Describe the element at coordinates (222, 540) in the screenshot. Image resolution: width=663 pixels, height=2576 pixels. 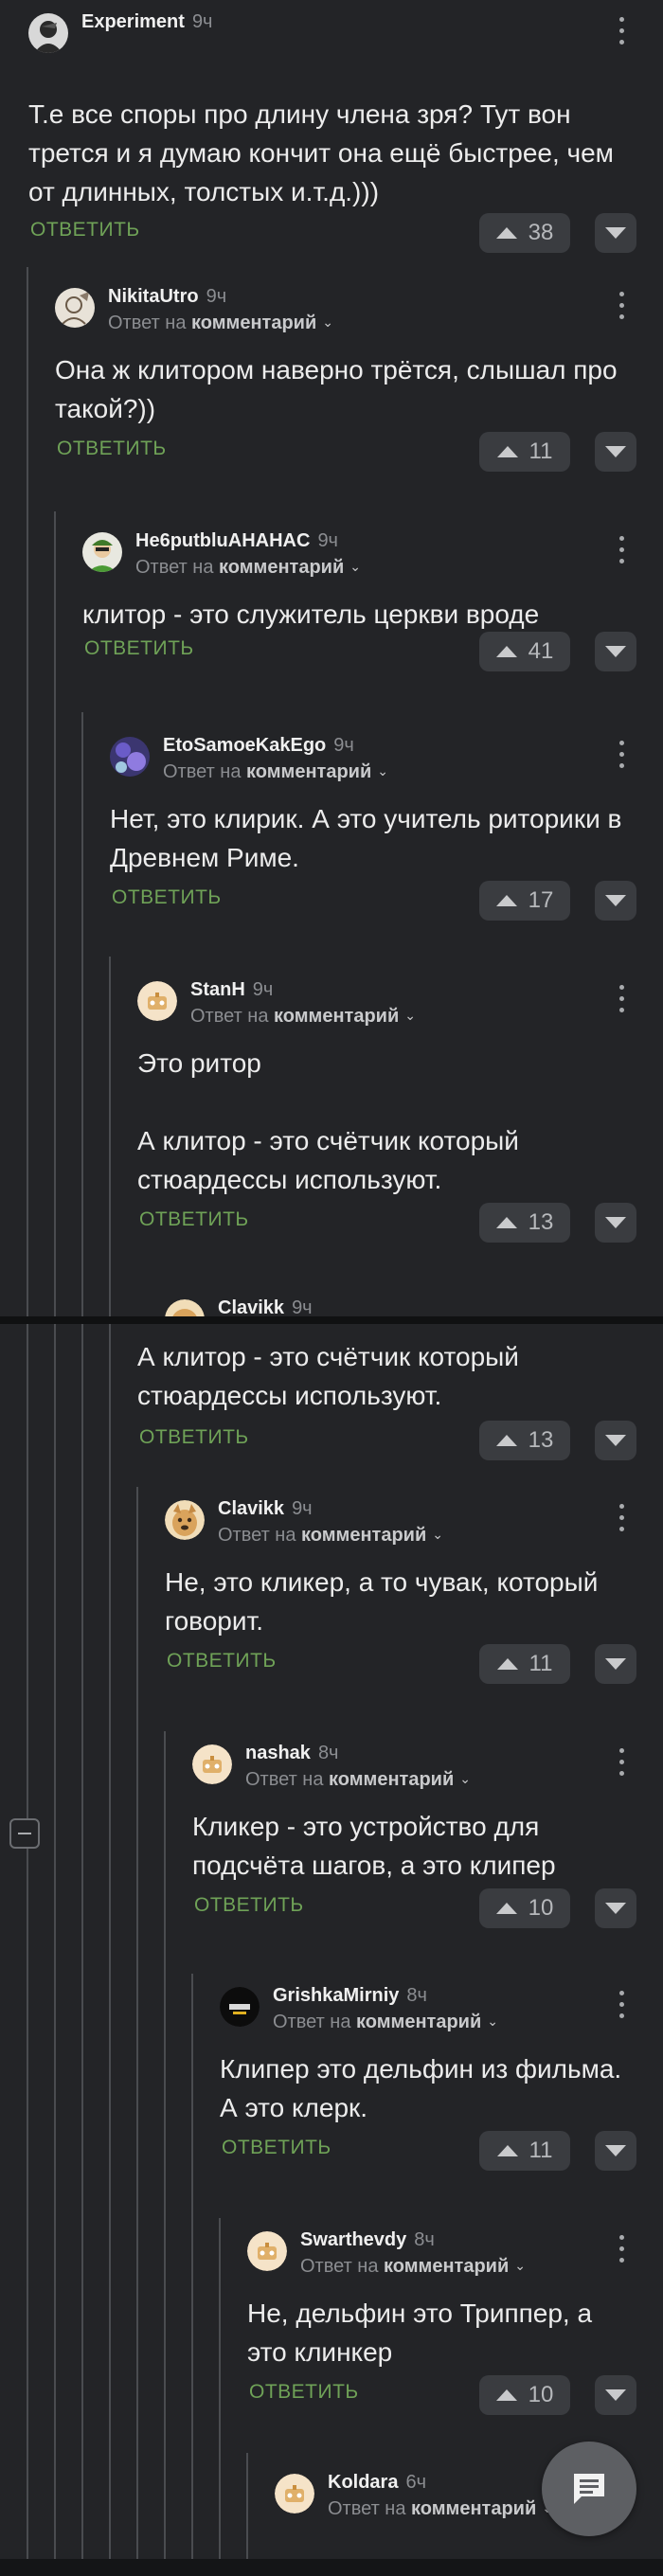
I see `author-username: He6putbluAHAHAC` at that location.